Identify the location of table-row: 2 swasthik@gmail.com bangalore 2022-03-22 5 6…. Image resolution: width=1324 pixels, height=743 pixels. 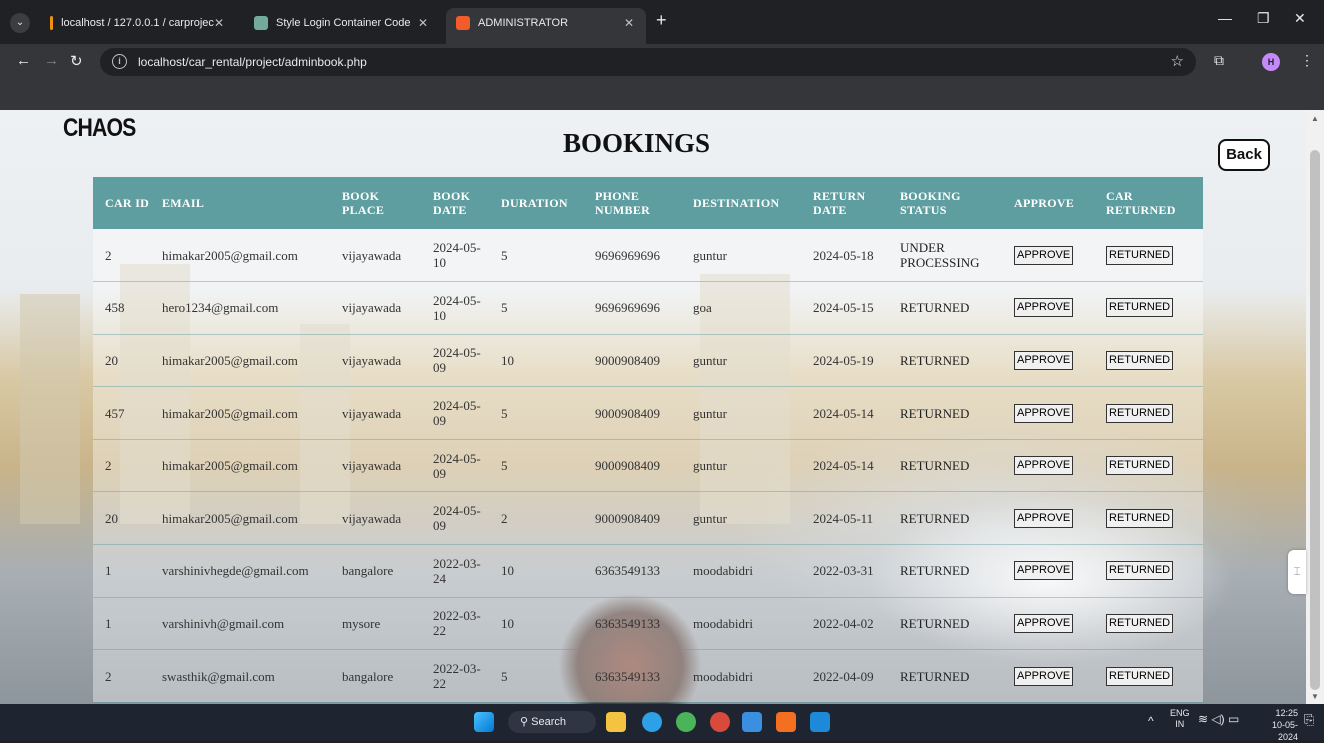
(648, 676).